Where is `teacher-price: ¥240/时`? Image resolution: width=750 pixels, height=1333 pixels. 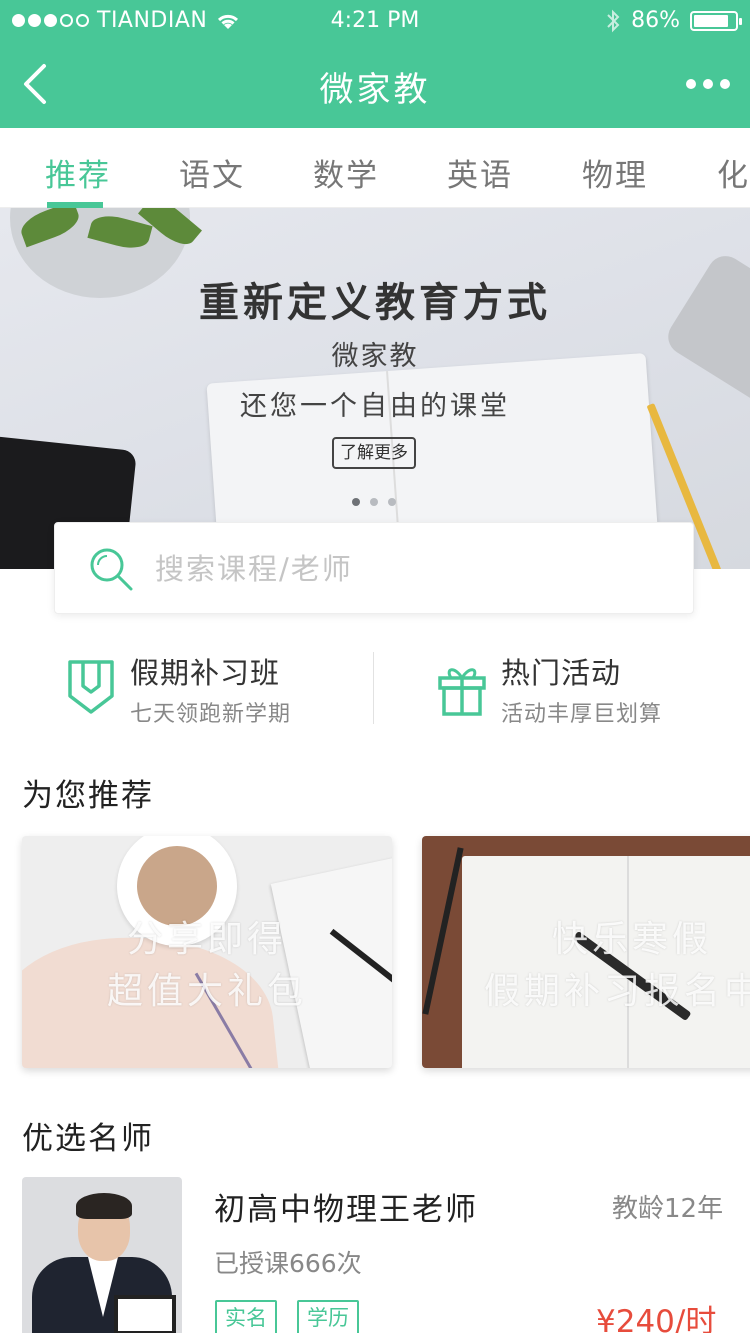
teacher-price: ¥240/时 is located at coordinates (656, 1318).